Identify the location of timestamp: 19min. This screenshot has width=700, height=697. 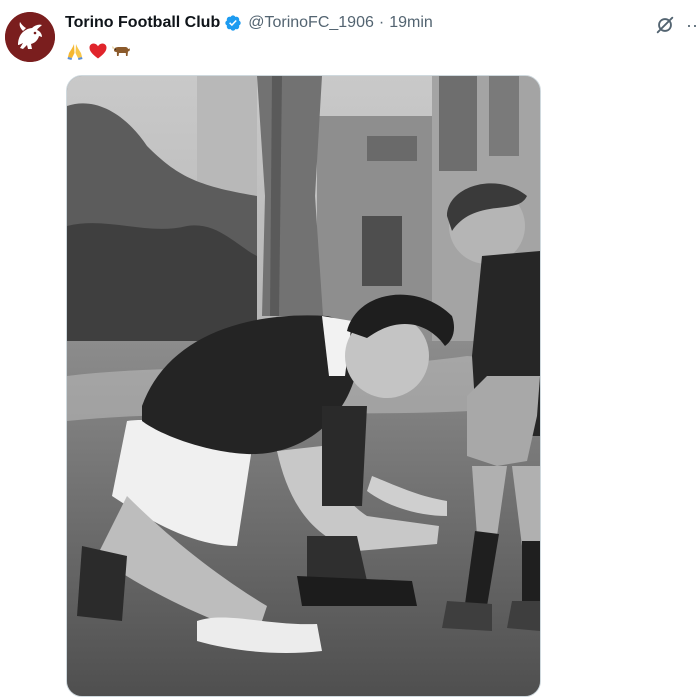
(411, 23).